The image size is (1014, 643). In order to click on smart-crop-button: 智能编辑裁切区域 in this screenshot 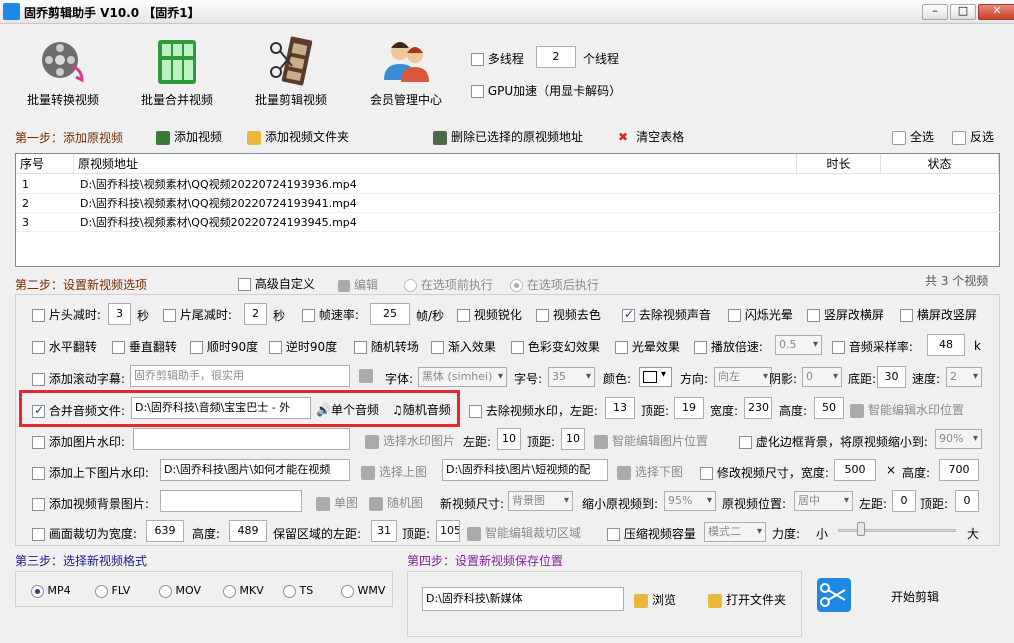, I will do `click(524, 532)`.